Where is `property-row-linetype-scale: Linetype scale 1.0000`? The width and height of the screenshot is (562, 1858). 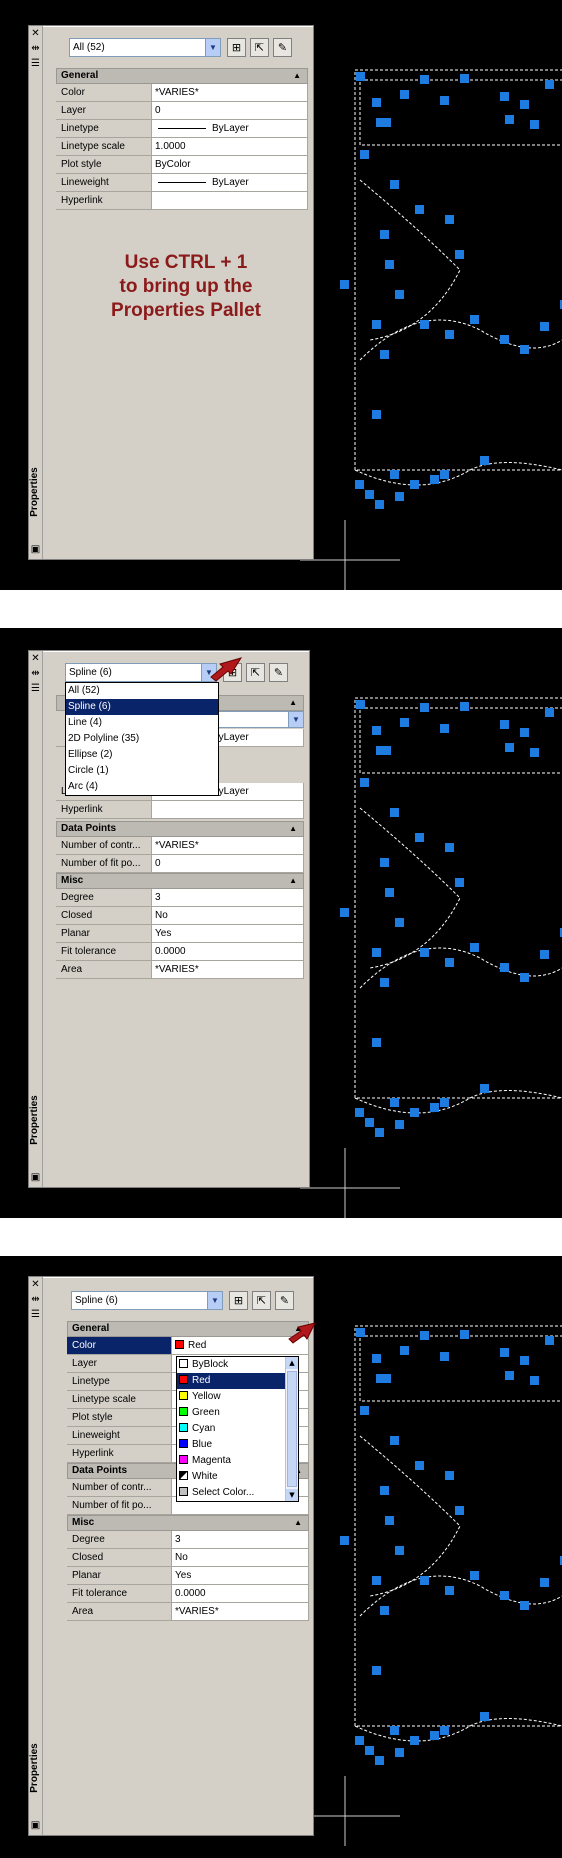
property-row-linetype-scale: Linetype scale 1.0000 is located at coordinates (182, 147).